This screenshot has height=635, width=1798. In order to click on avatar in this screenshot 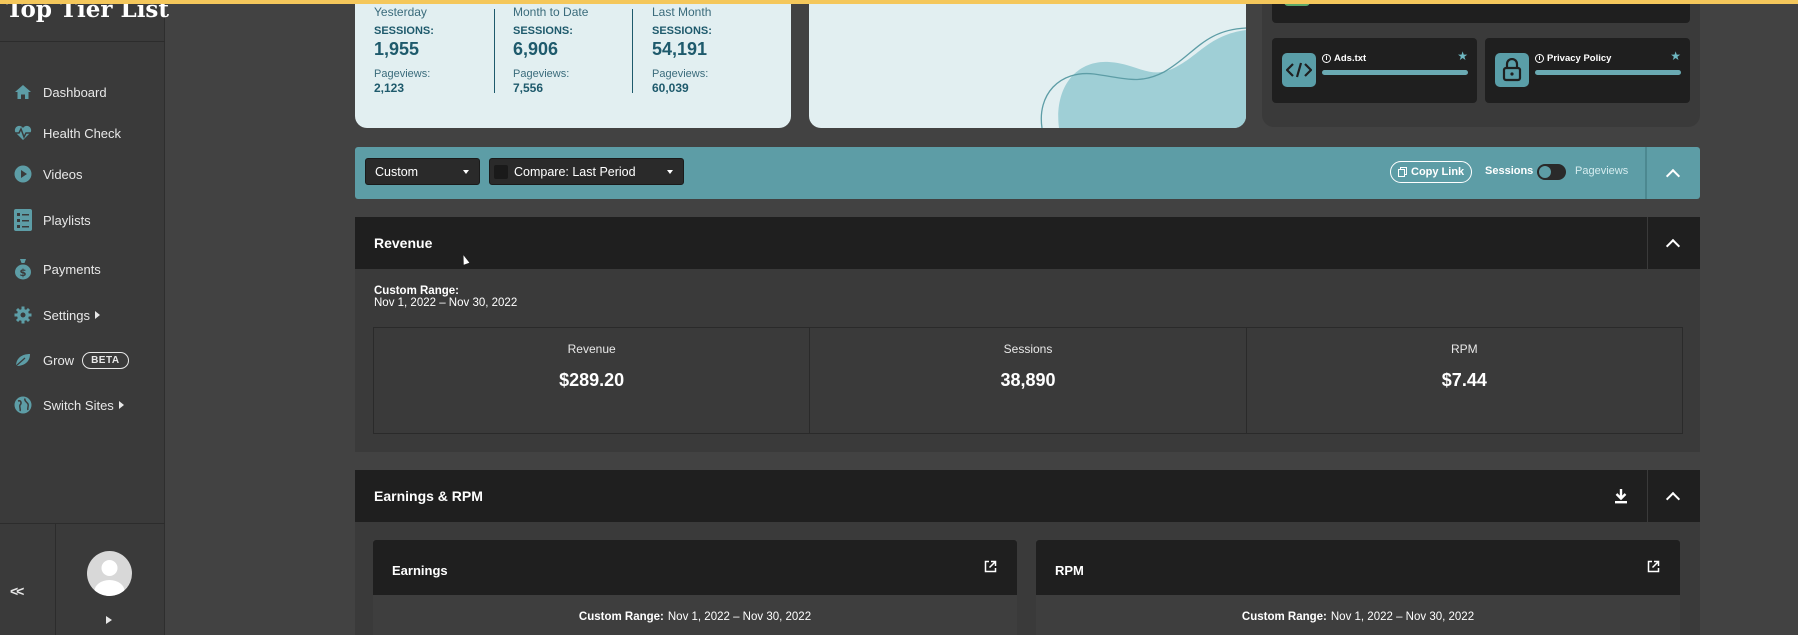, I will do `click(109, 573)`.